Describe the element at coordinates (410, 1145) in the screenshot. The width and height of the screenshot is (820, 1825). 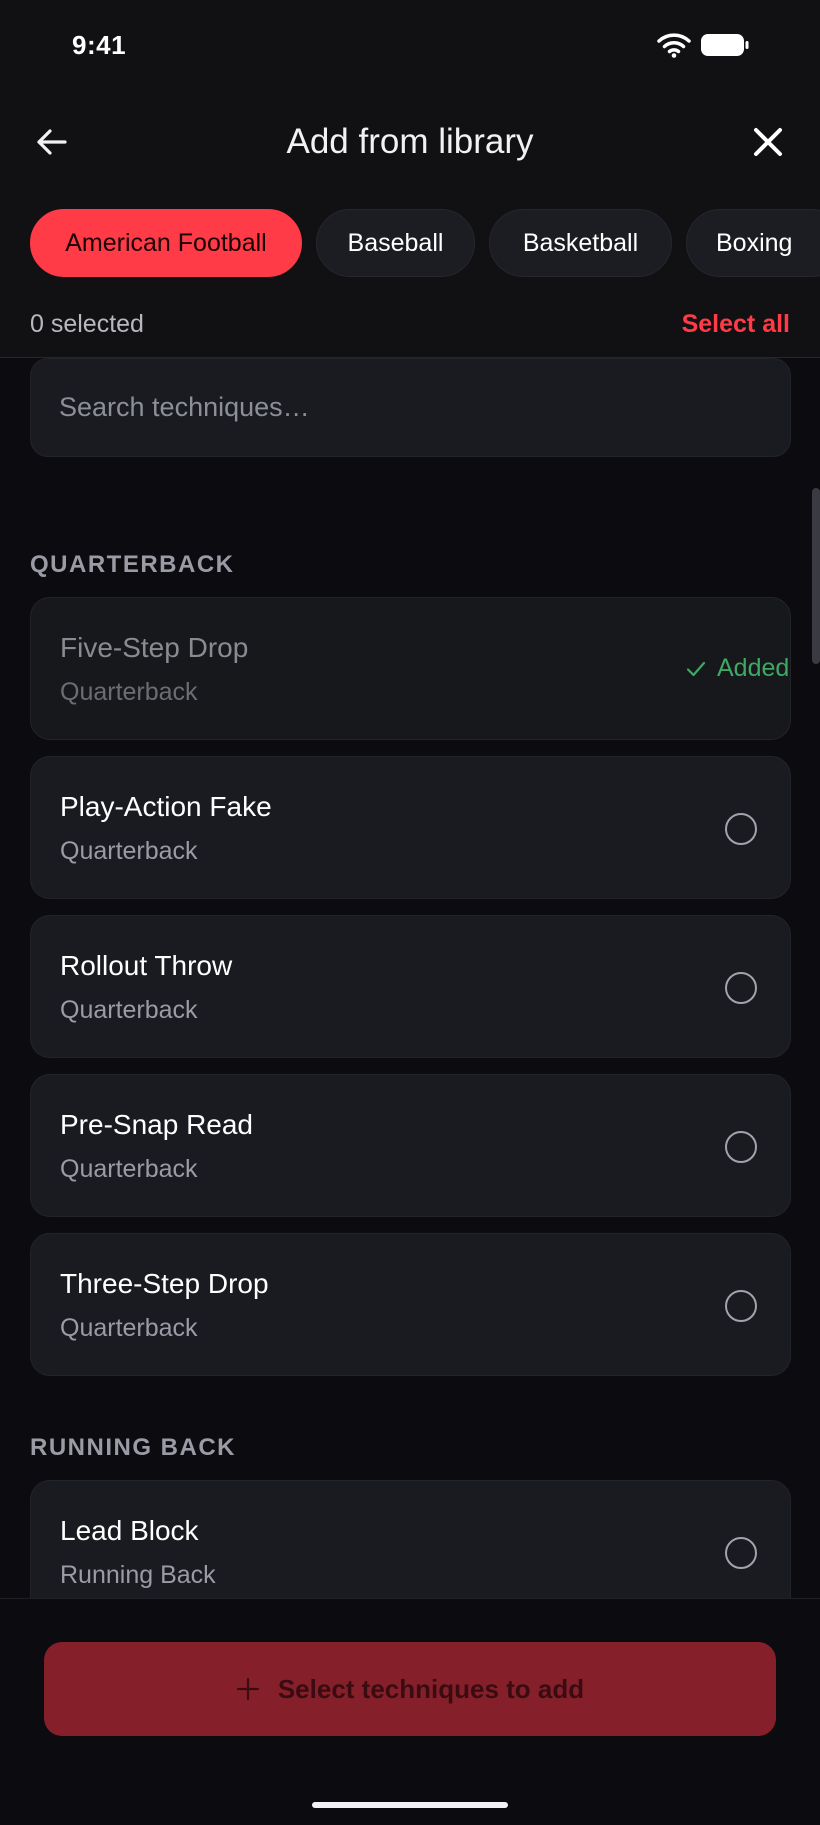
I see `technique-card-pre-snap-read: Pre-Snap Read Quarterback` at that location.